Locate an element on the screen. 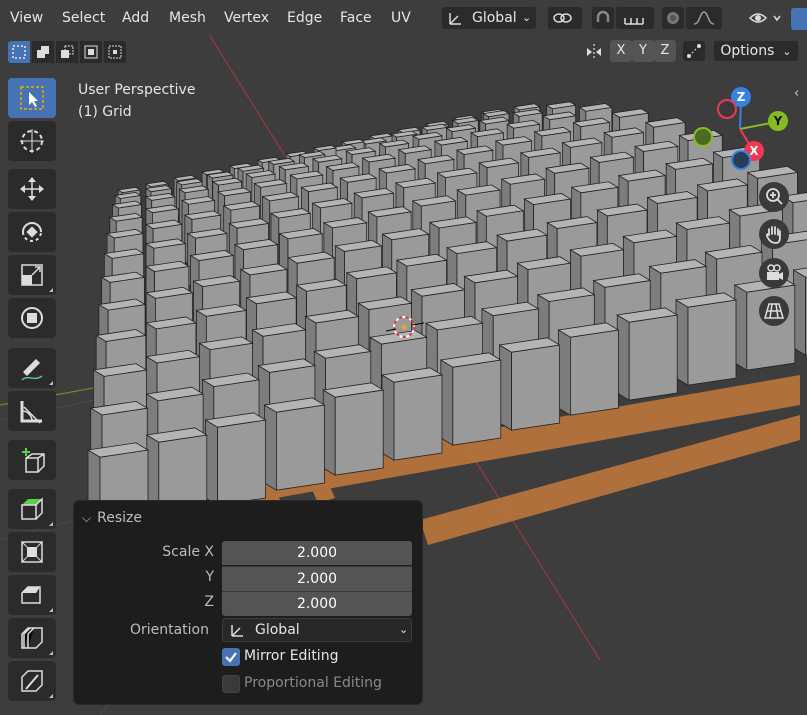  tool-transform is located at coordinates (32, 318).